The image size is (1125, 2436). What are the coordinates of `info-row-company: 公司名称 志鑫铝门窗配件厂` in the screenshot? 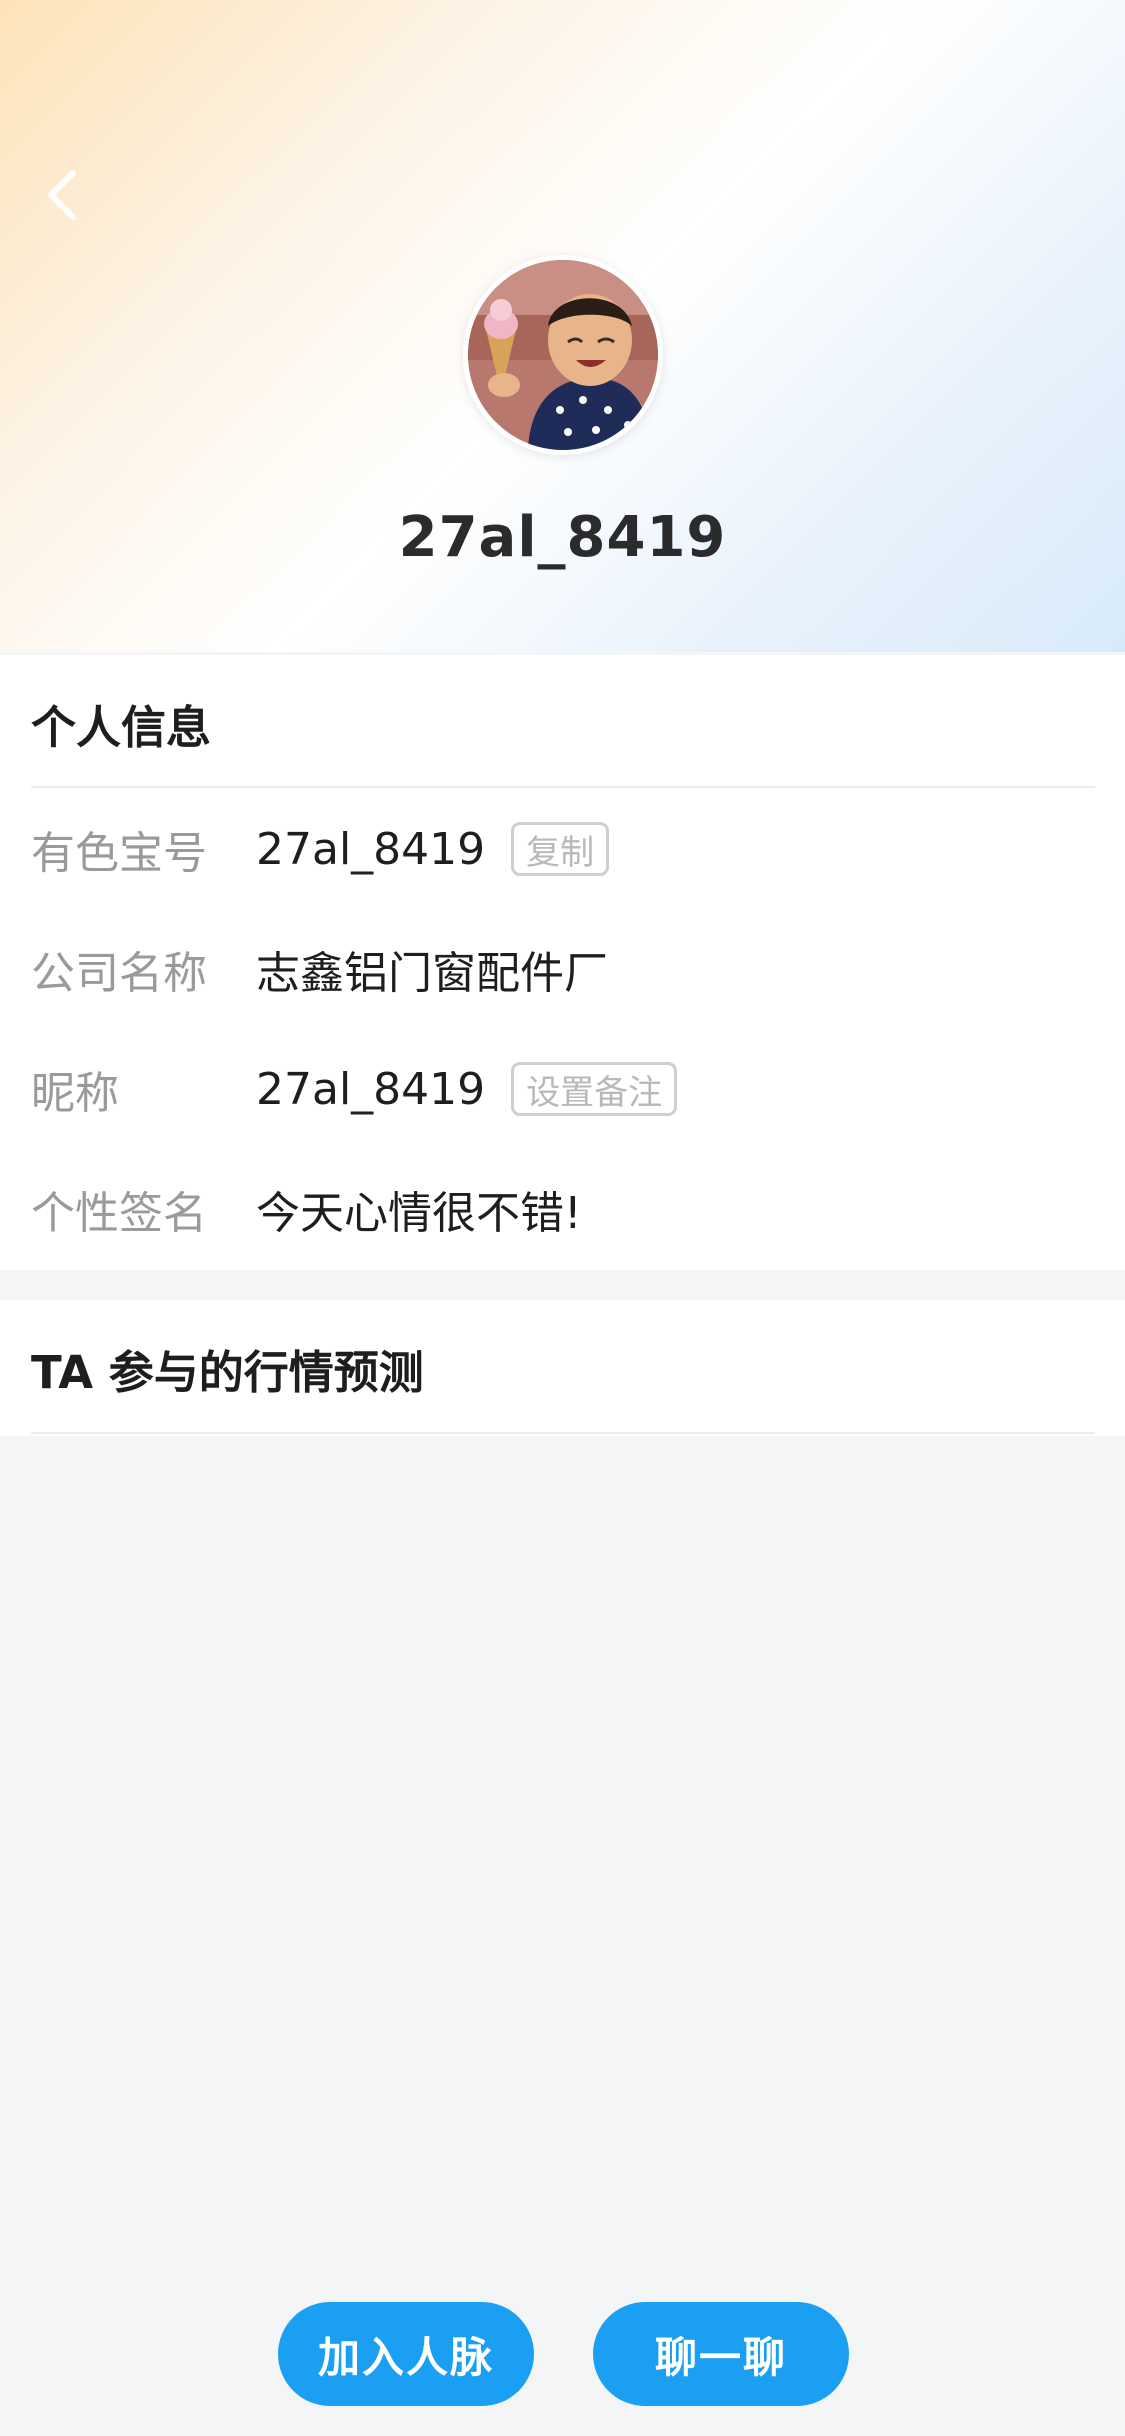 It's located at (562, 969).